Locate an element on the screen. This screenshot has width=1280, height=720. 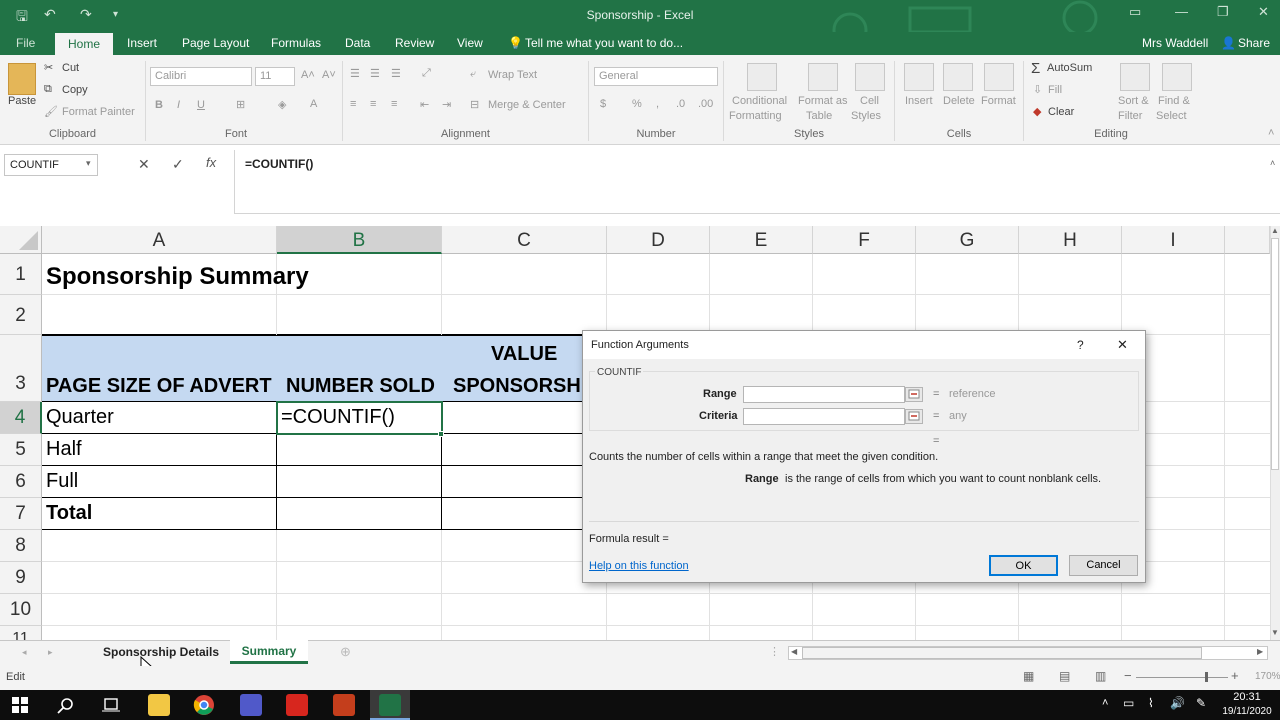
column-header-j is located at coordinates (1247, 240).